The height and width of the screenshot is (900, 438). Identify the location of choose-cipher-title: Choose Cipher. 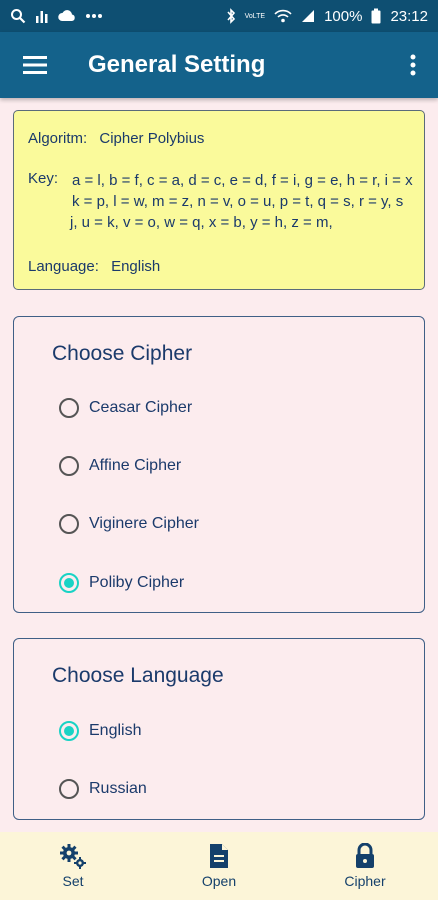
(122, 353).